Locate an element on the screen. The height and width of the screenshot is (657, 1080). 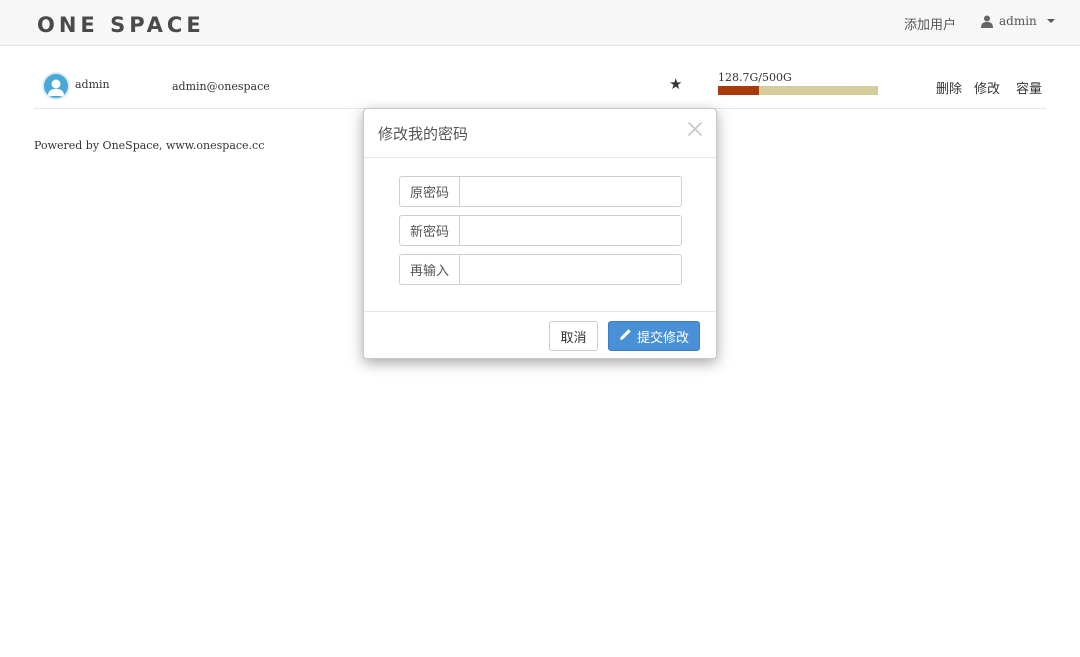
quota-text: 128.7G/500G is located at coordinates (755, 77).